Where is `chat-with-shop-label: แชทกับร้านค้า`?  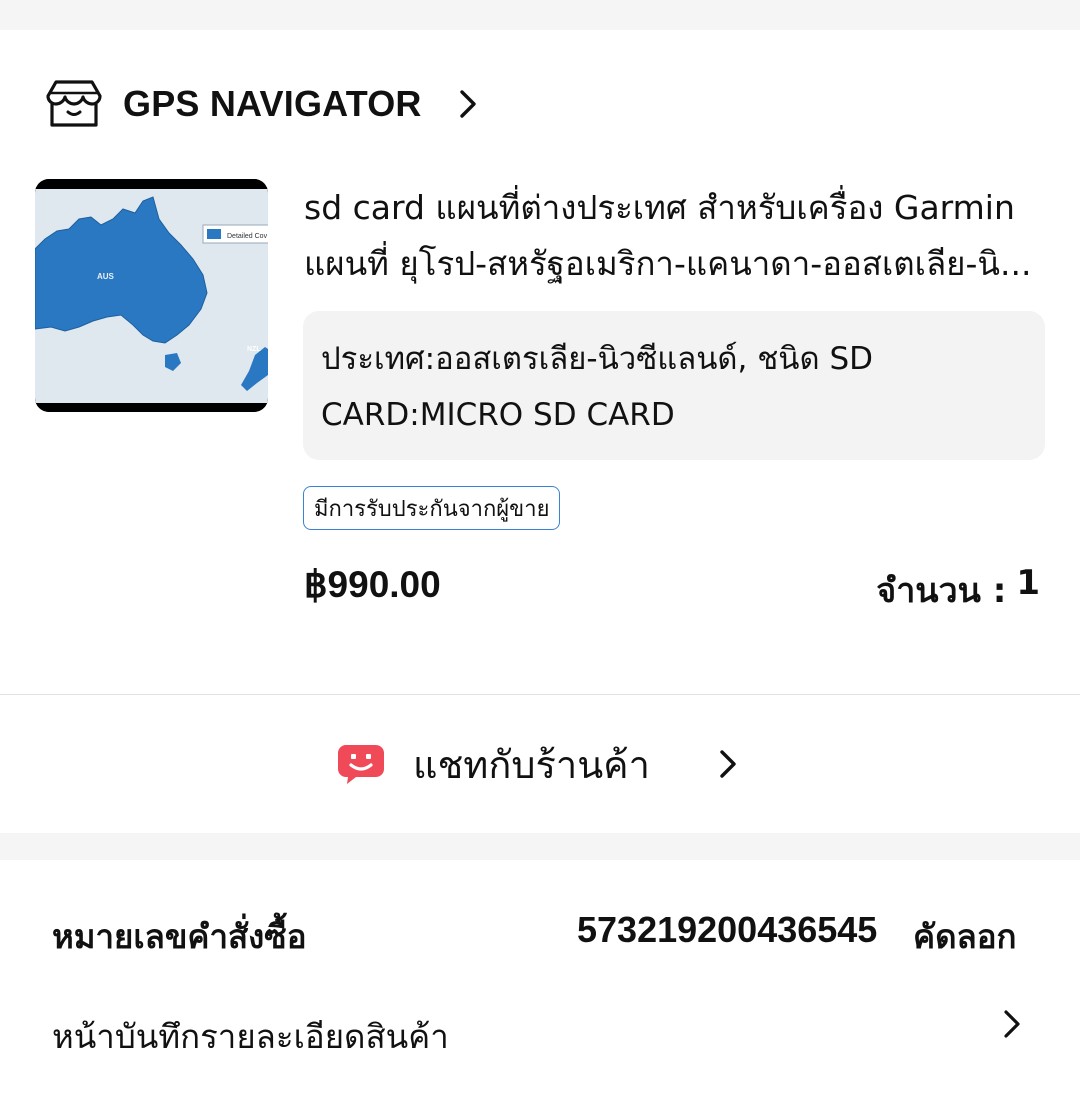
chat-with-shop-label: แชทกับร้านค้า is located at coordinates (531, 764).